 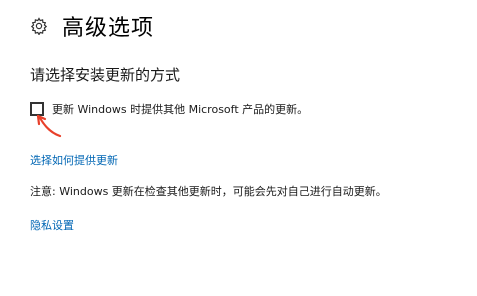 I want to click on page-title: 高级选项, so click(x=108, y=28).